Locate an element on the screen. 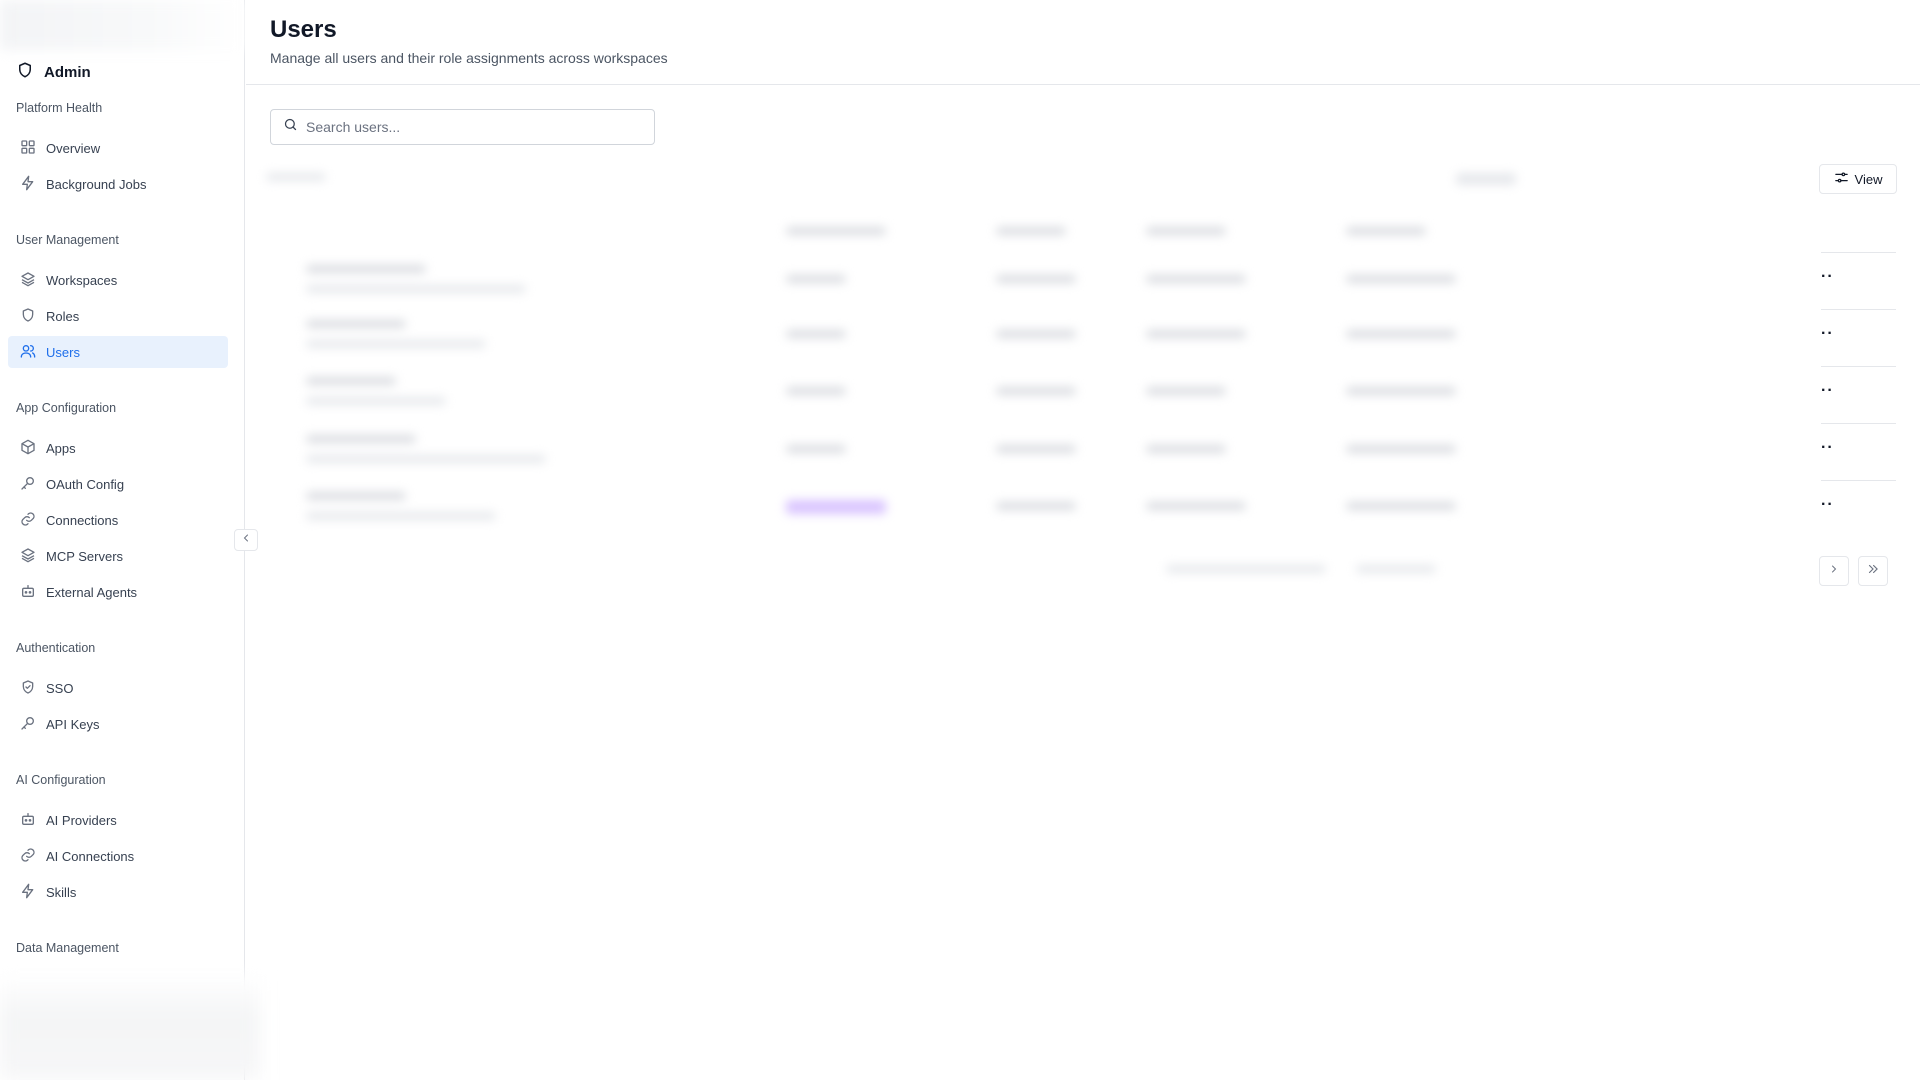 This screenshot has height=1080, width=1920. sidebar-item-workspaces: Workspaces is located at coordinates (118, 280).